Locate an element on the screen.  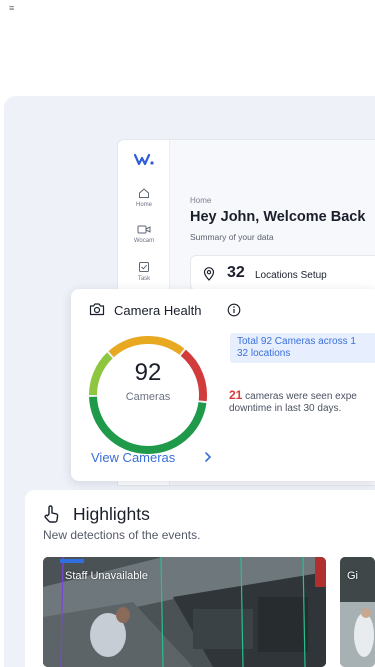
nav-label-wocam: Wocam is located at coordinates (144, 241).